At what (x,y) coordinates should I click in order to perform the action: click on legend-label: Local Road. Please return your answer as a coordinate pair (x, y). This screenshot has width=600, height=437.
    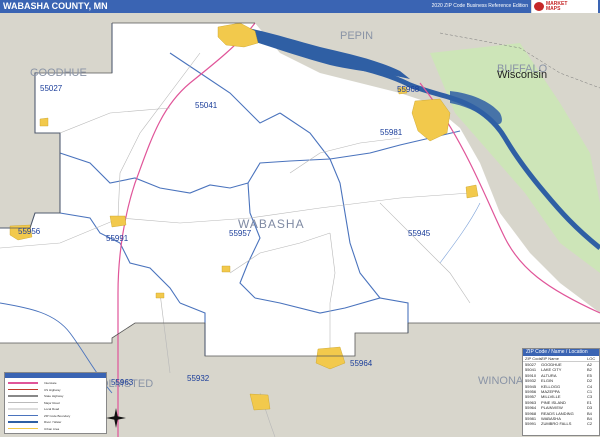
    Looking at the image, I should click on (52, 409).